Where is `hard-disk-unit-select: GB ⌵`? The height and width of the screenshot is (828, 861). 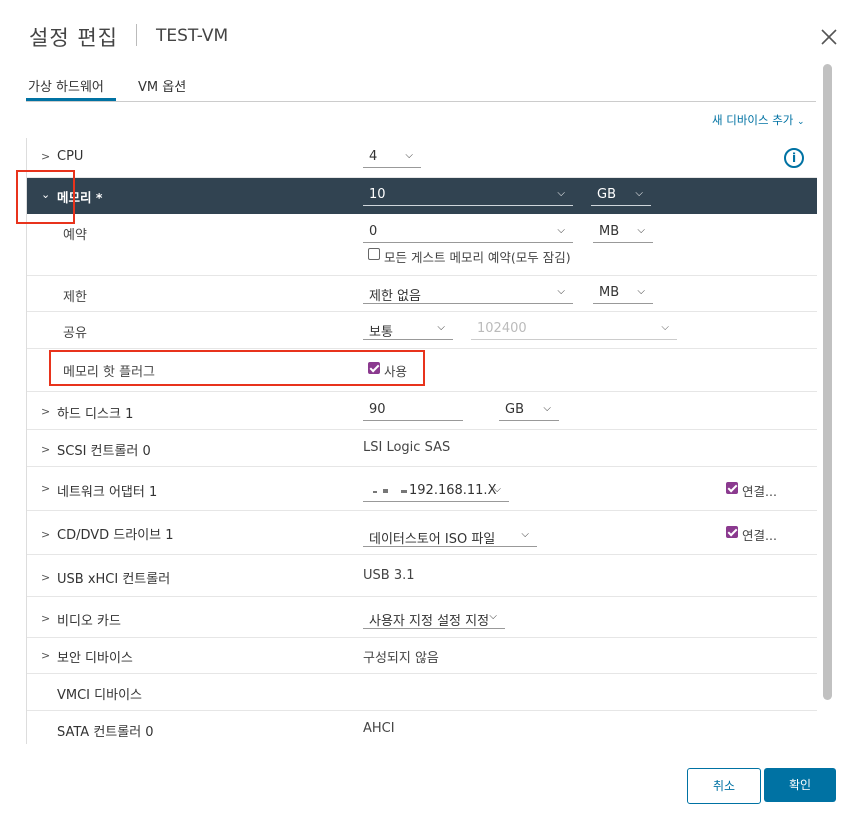
hard-disk-unit-select: GB ⌵ is located at coordinates (529, 410).